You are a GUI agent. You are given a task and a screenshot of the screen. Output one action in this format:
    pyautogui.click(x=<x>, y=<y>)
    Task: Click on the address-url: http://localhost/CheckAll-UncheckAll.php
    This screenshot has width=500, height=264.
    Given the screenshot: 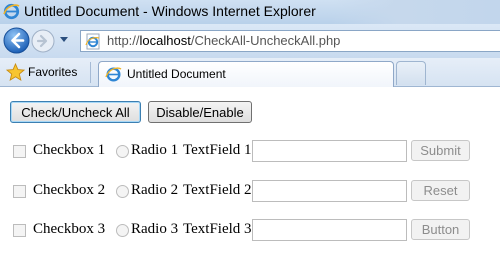 What is the action you would take?
    pyautogui.click(x=223, y=40)
    